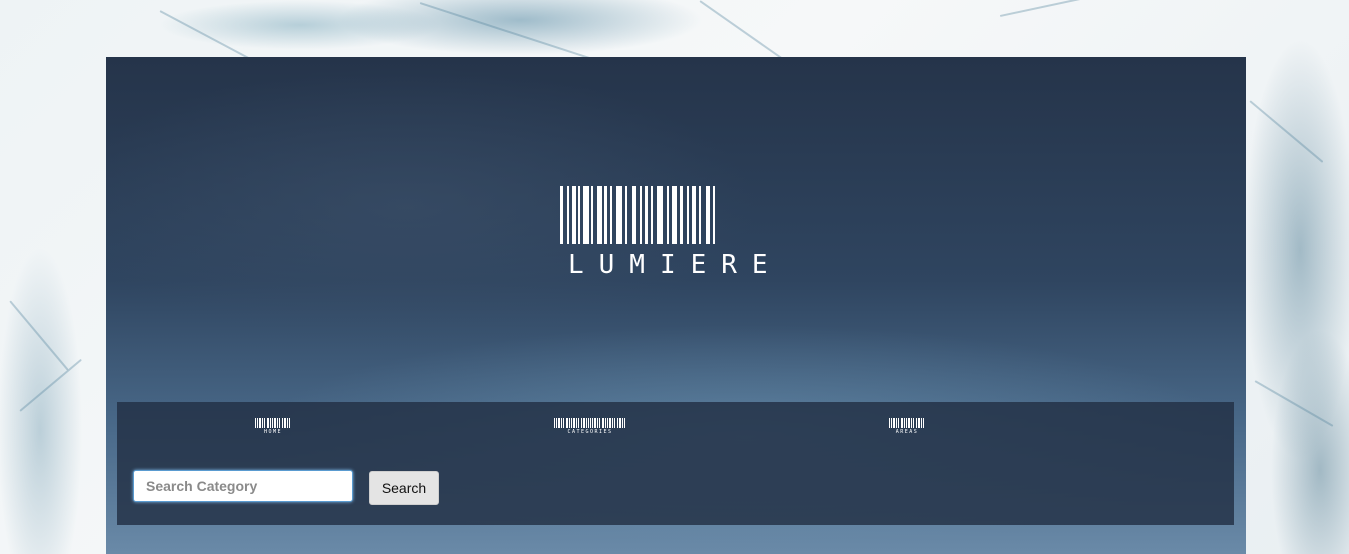 The width and height of the screenshot is (1349, 554). What do you see at coordinates (671, 215) in the screenshot?
I see `barcode-logo-icon` at bounding box center [671, 215].